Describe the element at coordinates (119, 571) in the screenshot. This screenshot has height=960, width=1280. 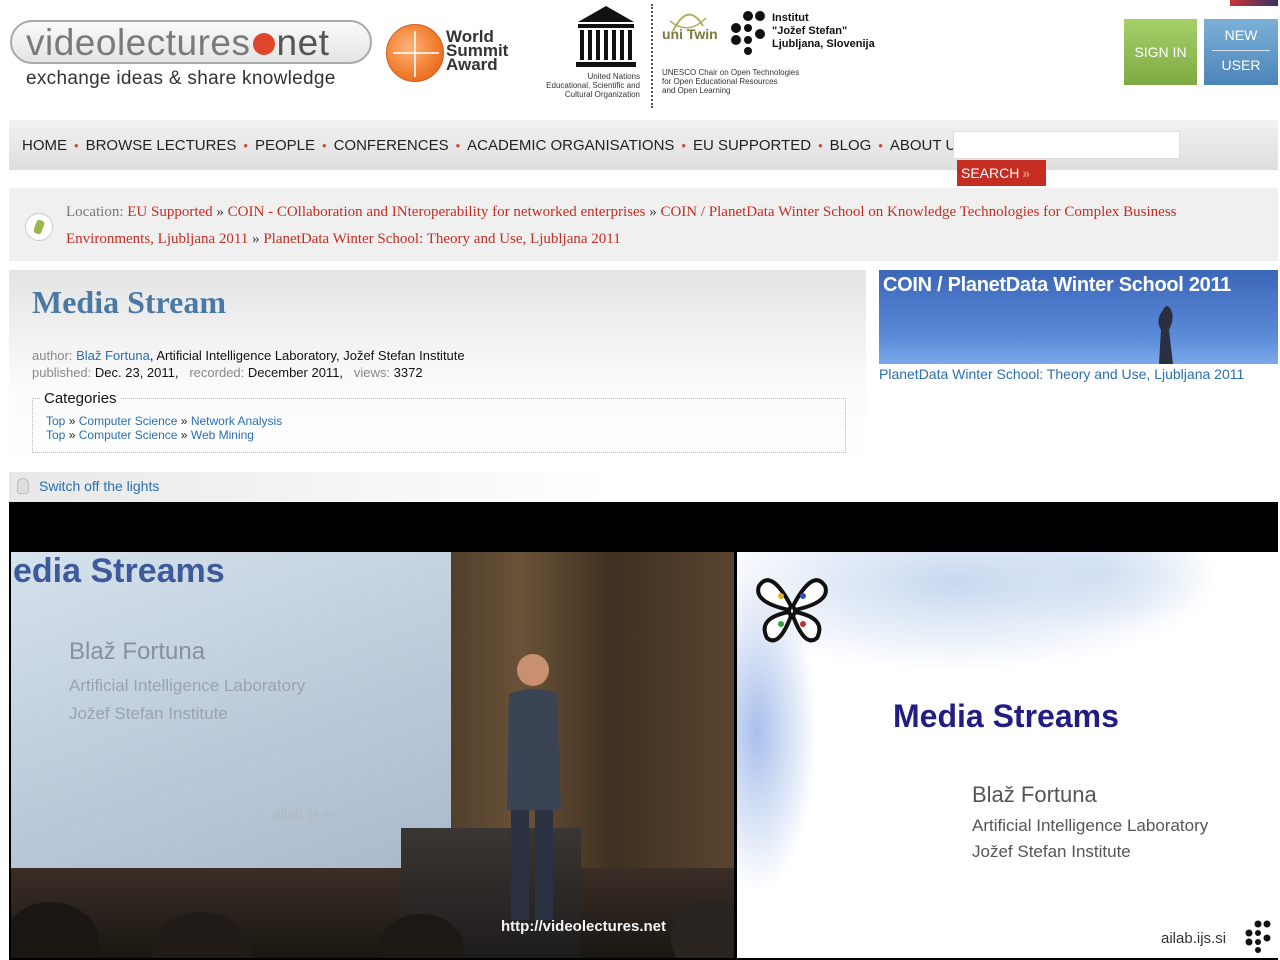
I see `projected-slide-title: edia Streams` at that location.